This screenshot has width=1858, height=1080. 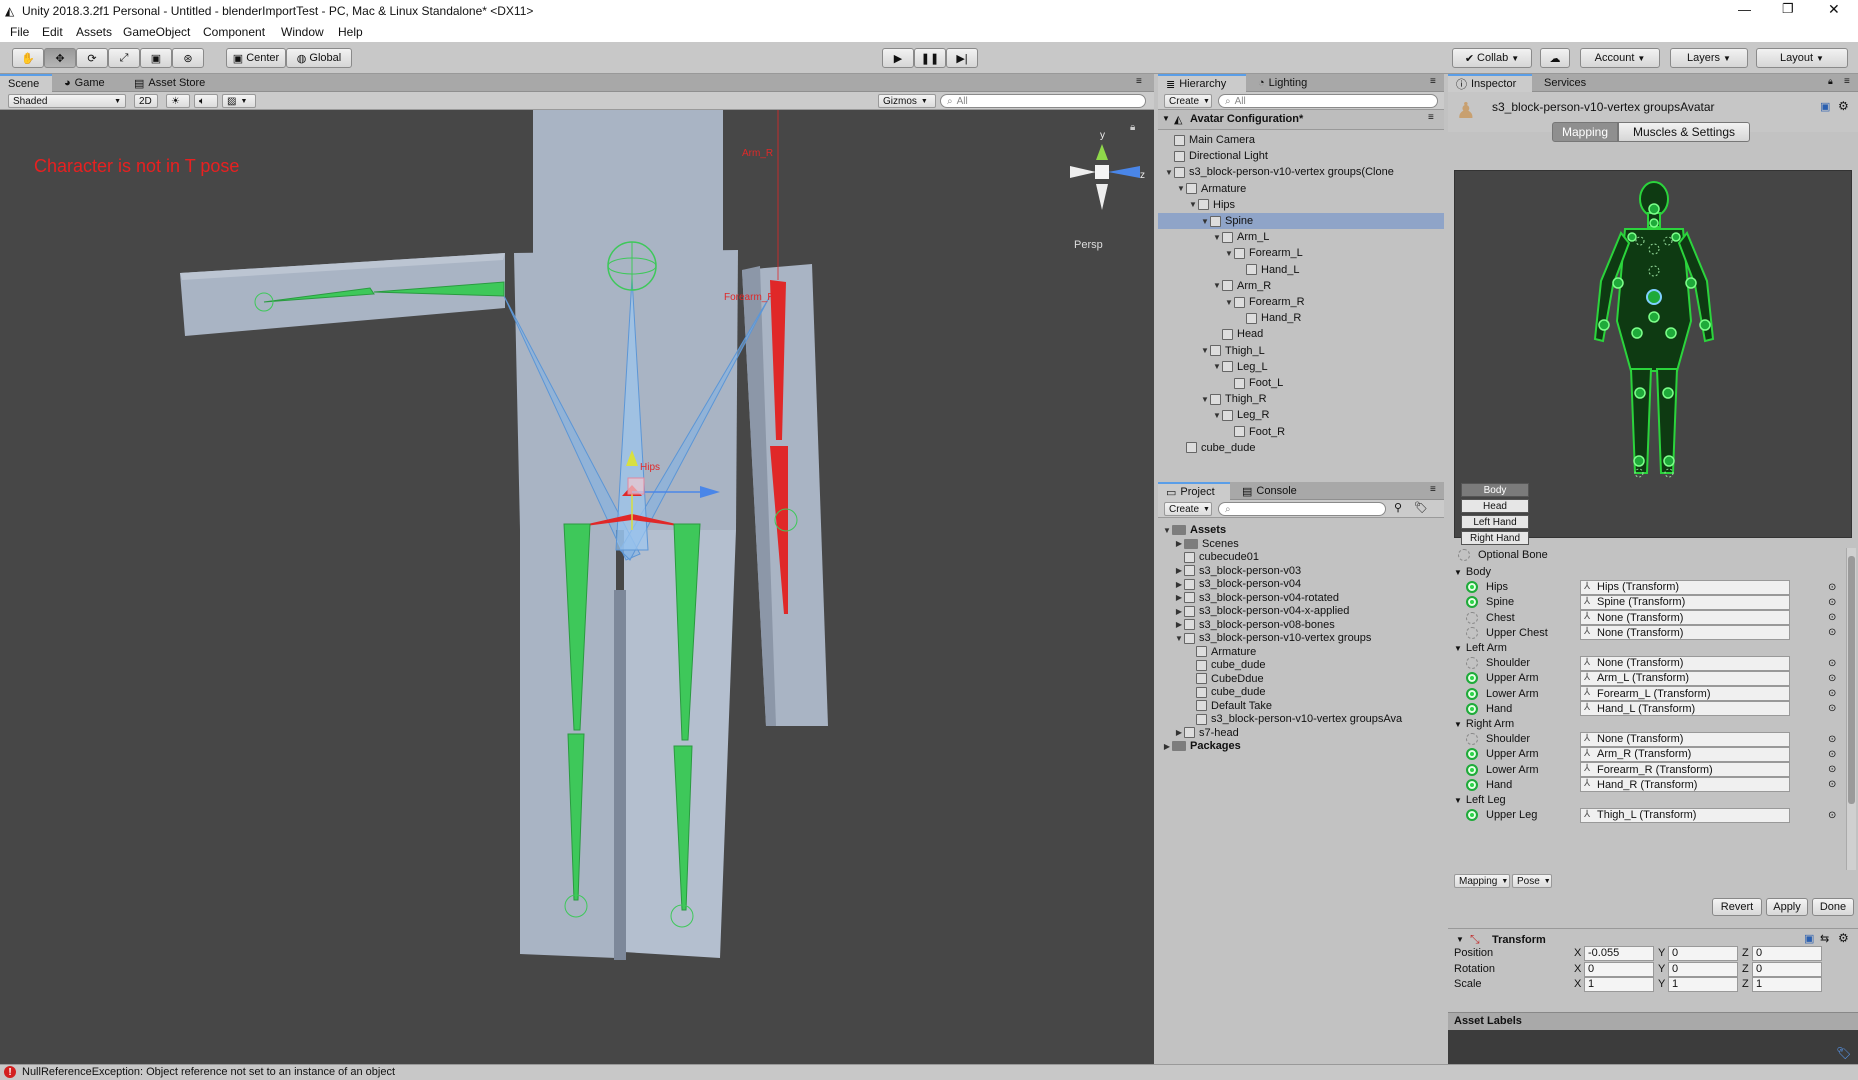 I want to click on scale-tool-button: ⤢, so click(x=124, y=58).